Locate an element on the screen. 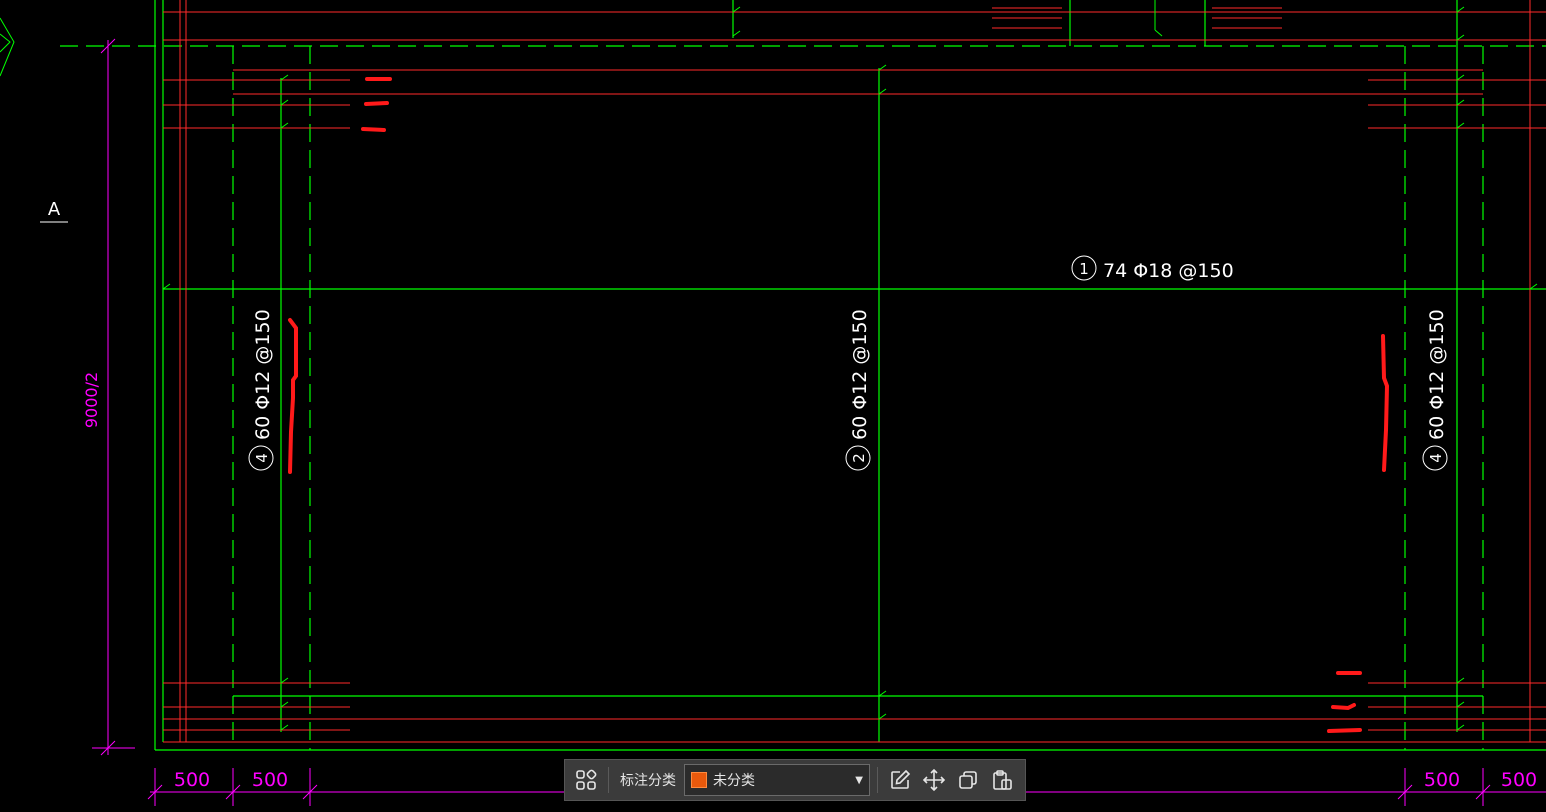  rebar-label-middle: 2 60 Φ12 @150 is located at coordinates (858, 390).